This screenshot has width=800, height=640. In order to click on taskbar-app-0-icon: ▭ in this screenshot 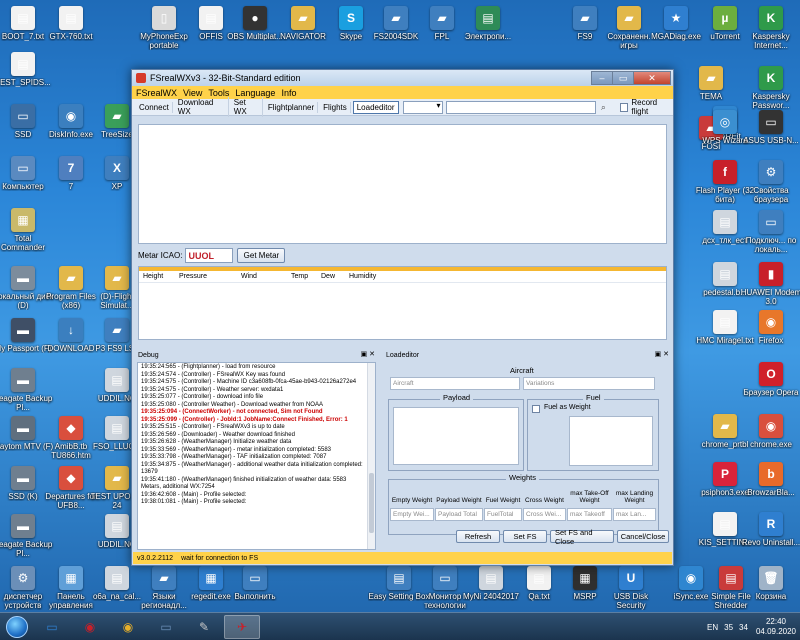, I will do `click(52, 627)`.